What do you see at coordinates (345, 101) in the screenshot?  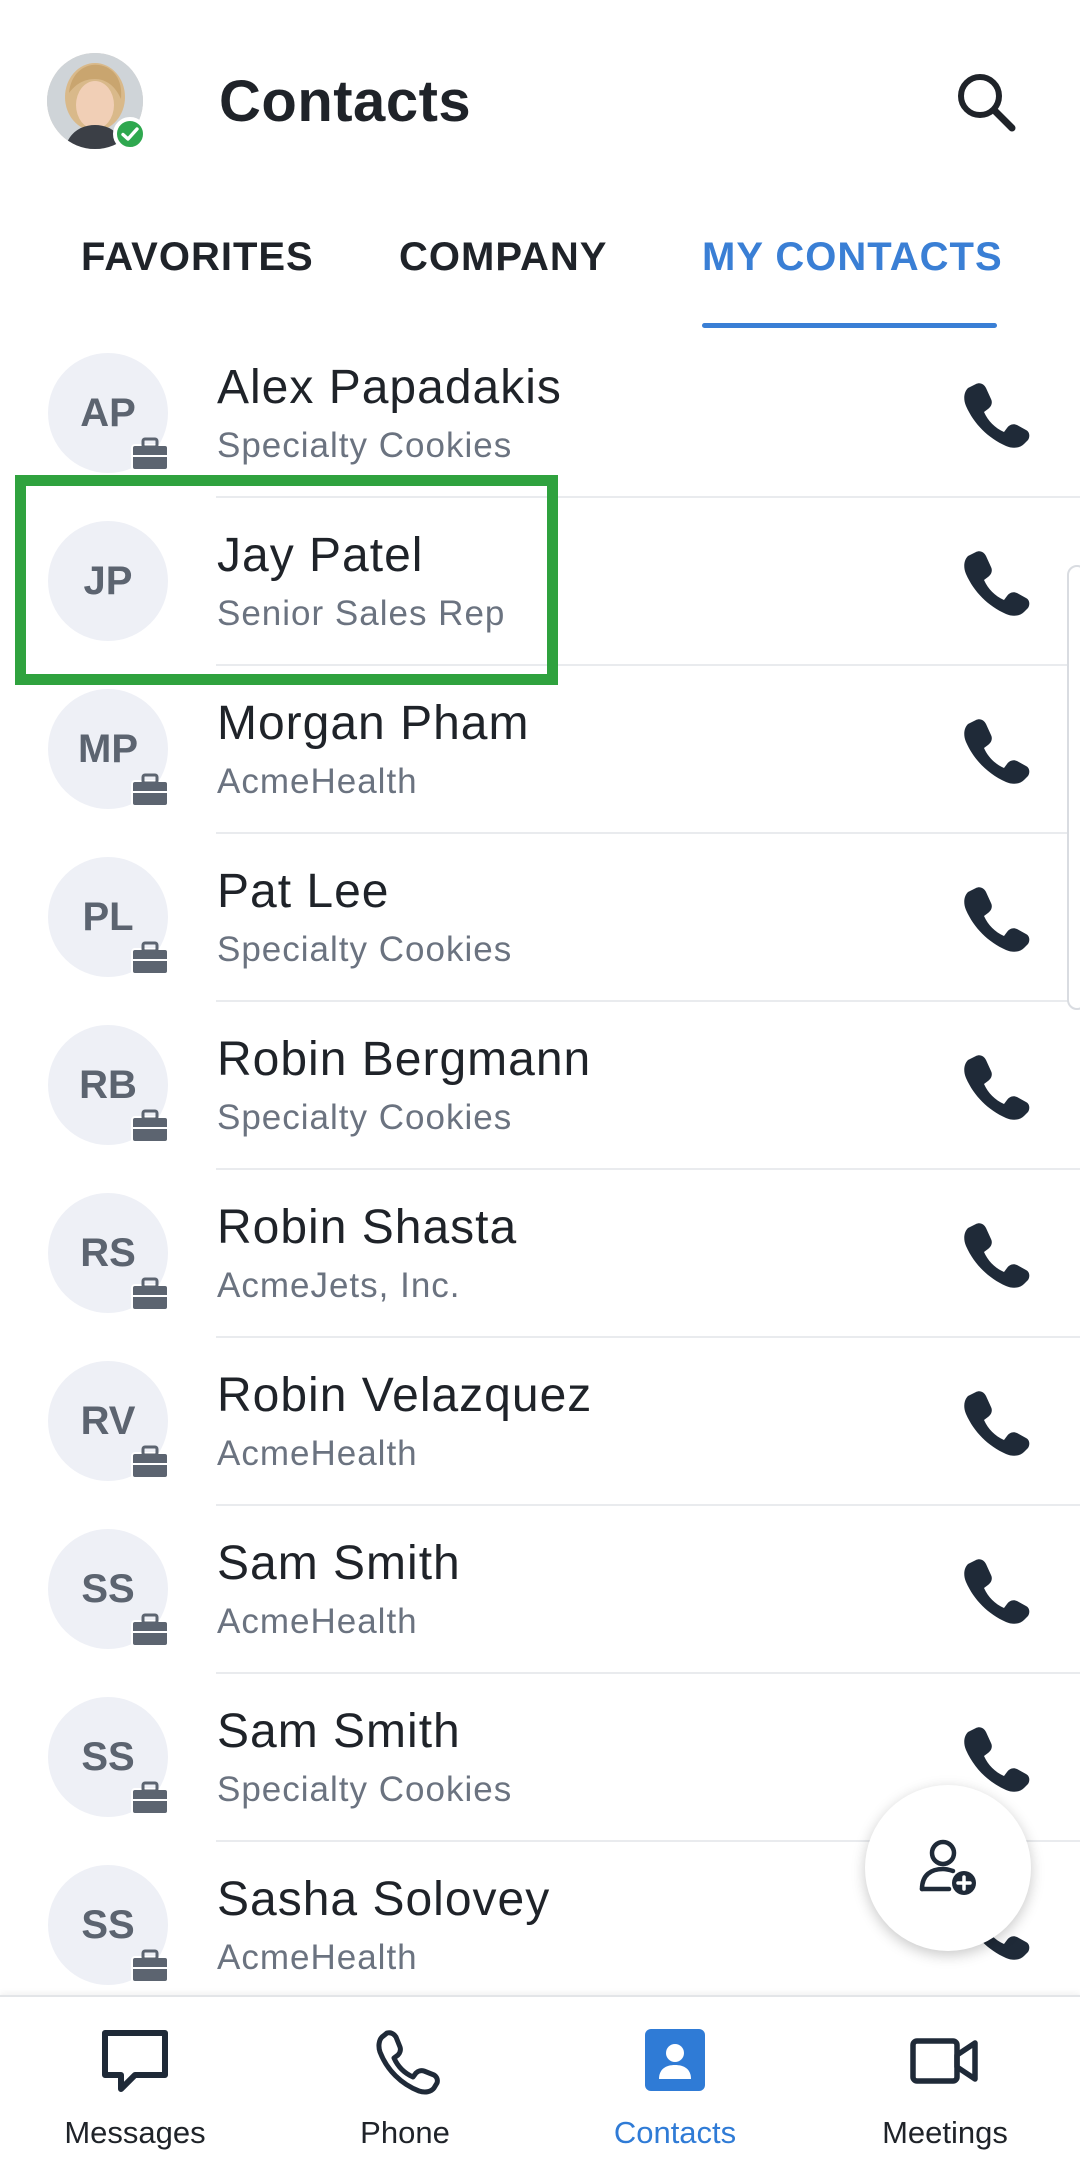 I see `page-title: Contacts` at bounding box center [345, 101].